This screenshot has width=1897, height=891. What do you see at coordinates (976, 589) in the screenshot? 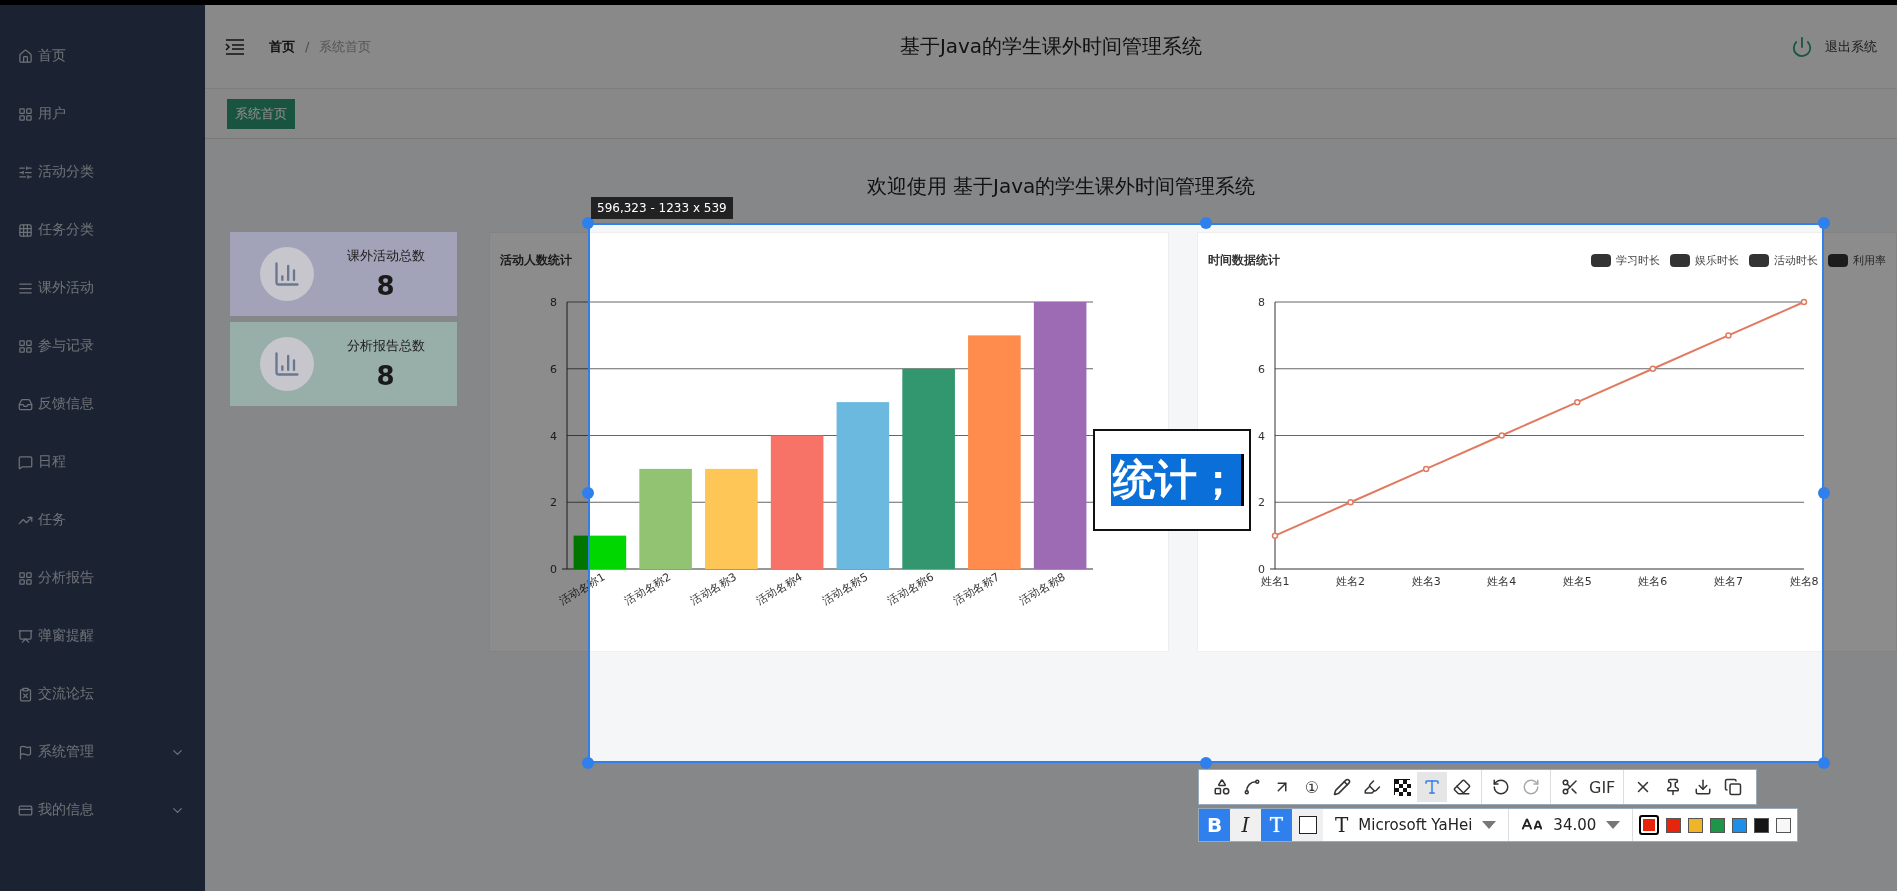
I see `axis-category-label: 活动名称7` at bounding box center [976, 589].